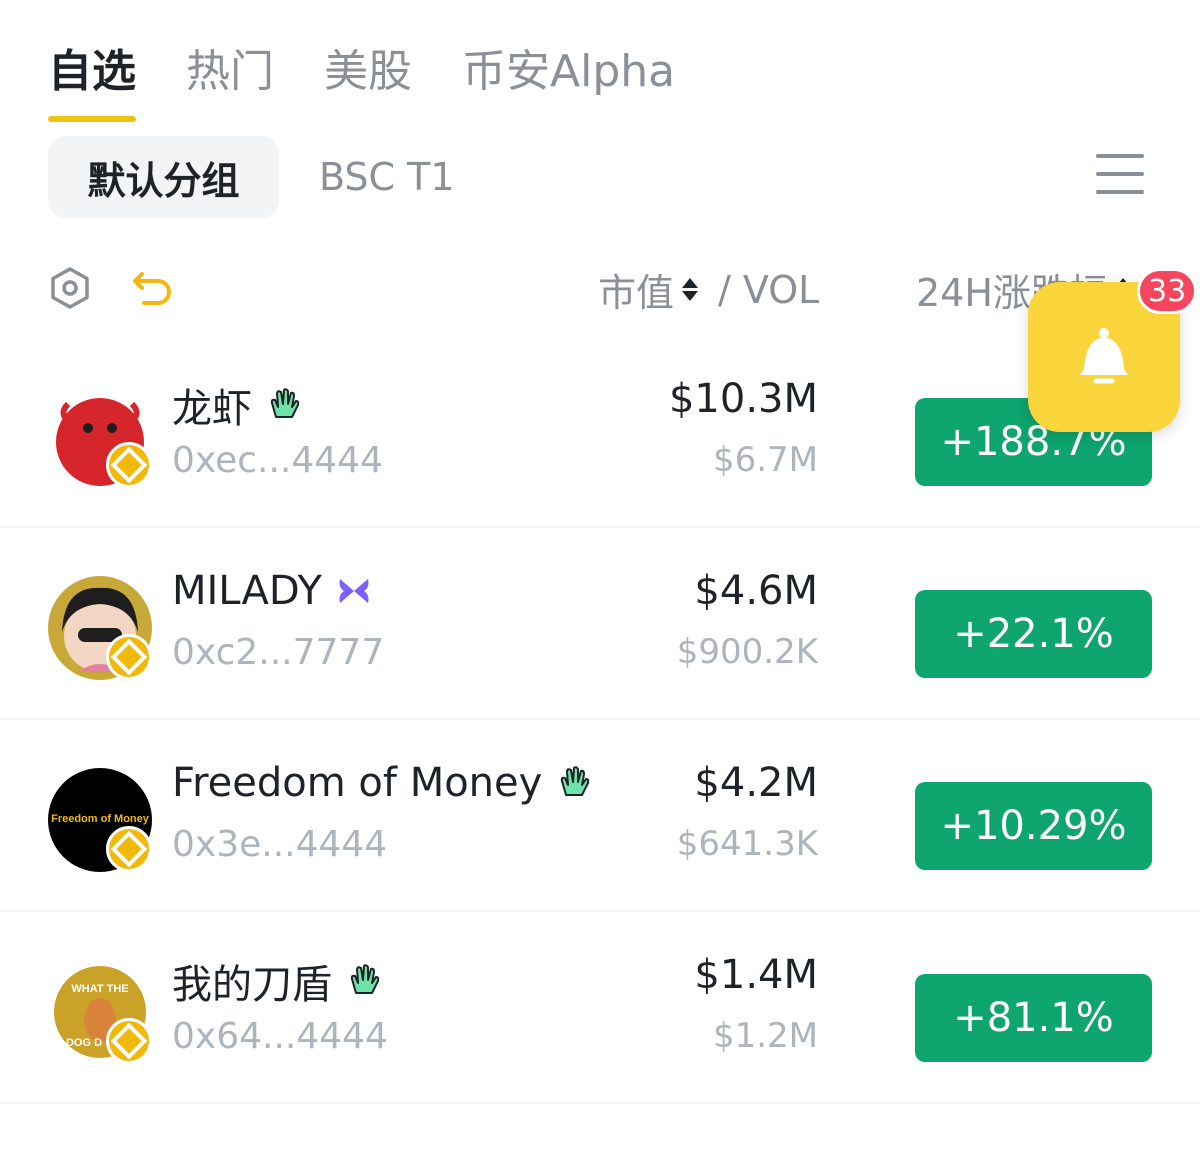  I want to click on volume: $900.2K, so click(747, 652).